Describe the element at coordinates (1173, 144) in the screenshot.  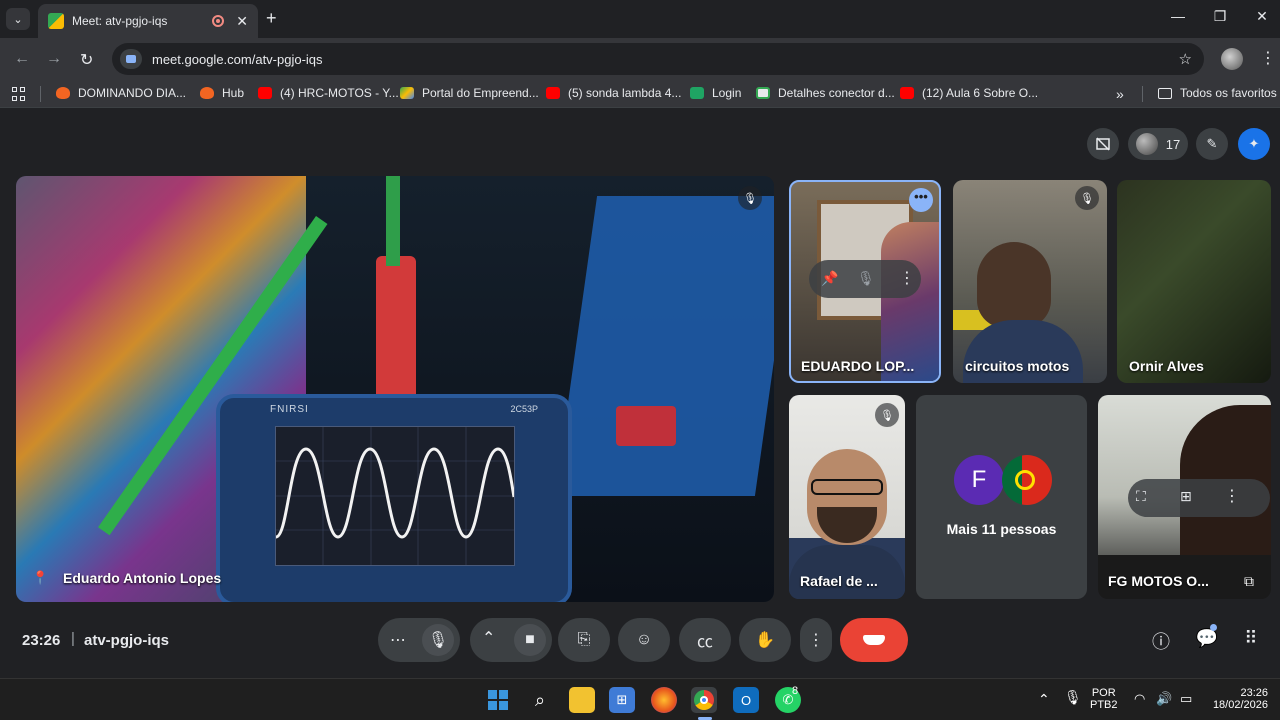
I see `participants-count: 17` at that location.